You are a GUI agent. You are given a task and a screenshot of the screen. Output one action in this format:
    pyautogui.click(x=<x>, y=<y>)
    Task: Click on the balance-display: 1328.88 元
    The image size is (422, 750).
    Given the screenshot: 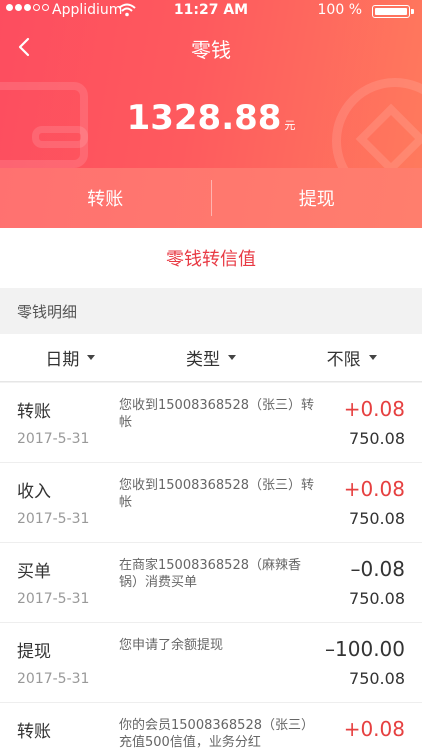 What is the action you would take?
    pyautogui.click(x=211, y=118)
    